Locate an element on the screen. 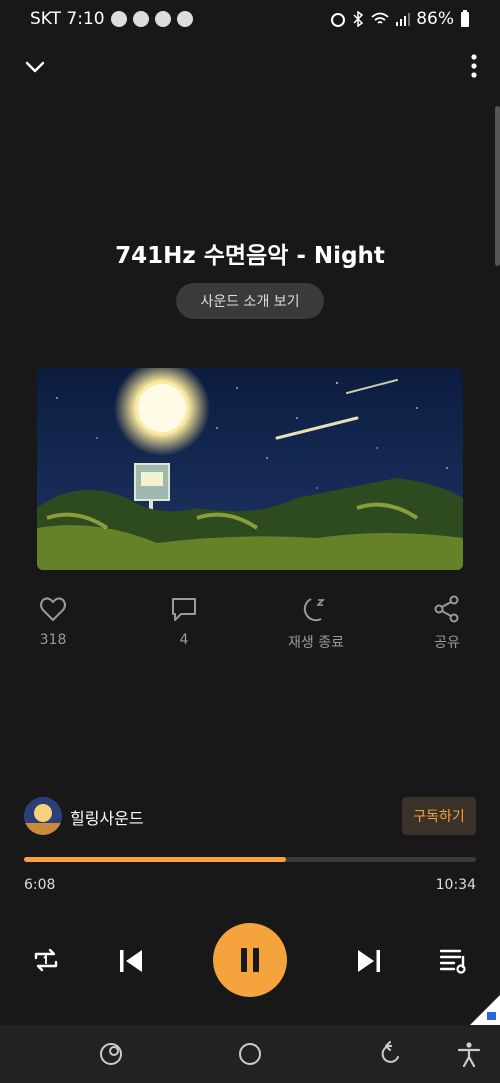  system-navigation-bar is located at coordinates (250, 1054).